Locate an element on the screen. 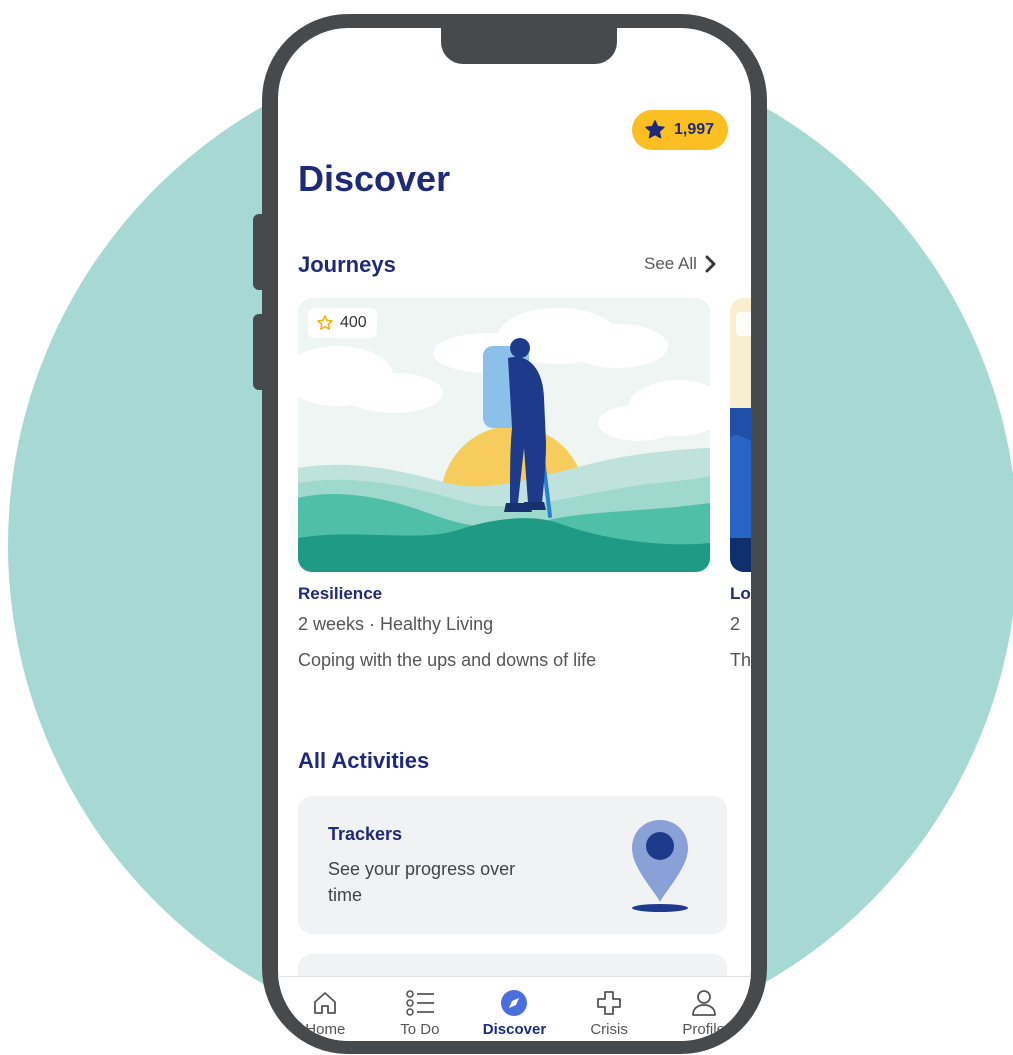  bottom-tab-bar: Home To Do Discover Crisis Profile is located at coordinates (514, 1008).